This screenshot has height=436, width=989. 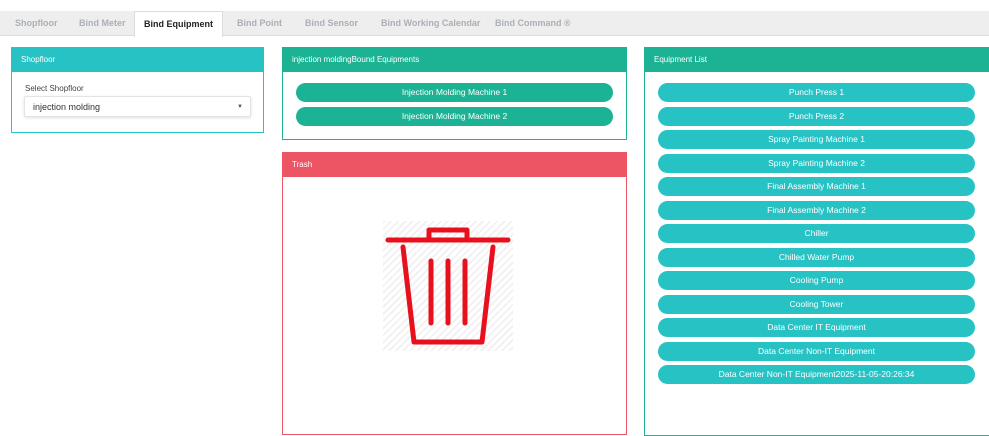 What do you see at coordinates (816, 92) in the screenshot?
I see `equipment-list-item: Punch Press 1` at bounding box center [816, 92].